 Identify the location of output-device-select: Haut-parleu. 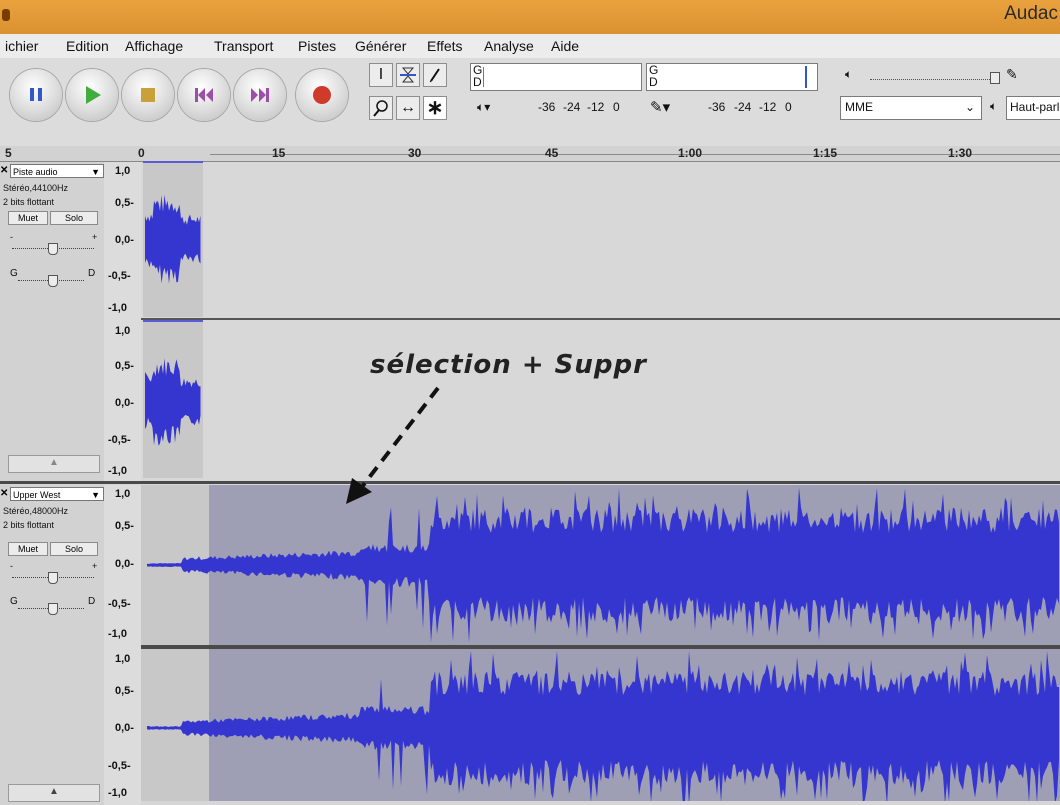
(1033, 108).